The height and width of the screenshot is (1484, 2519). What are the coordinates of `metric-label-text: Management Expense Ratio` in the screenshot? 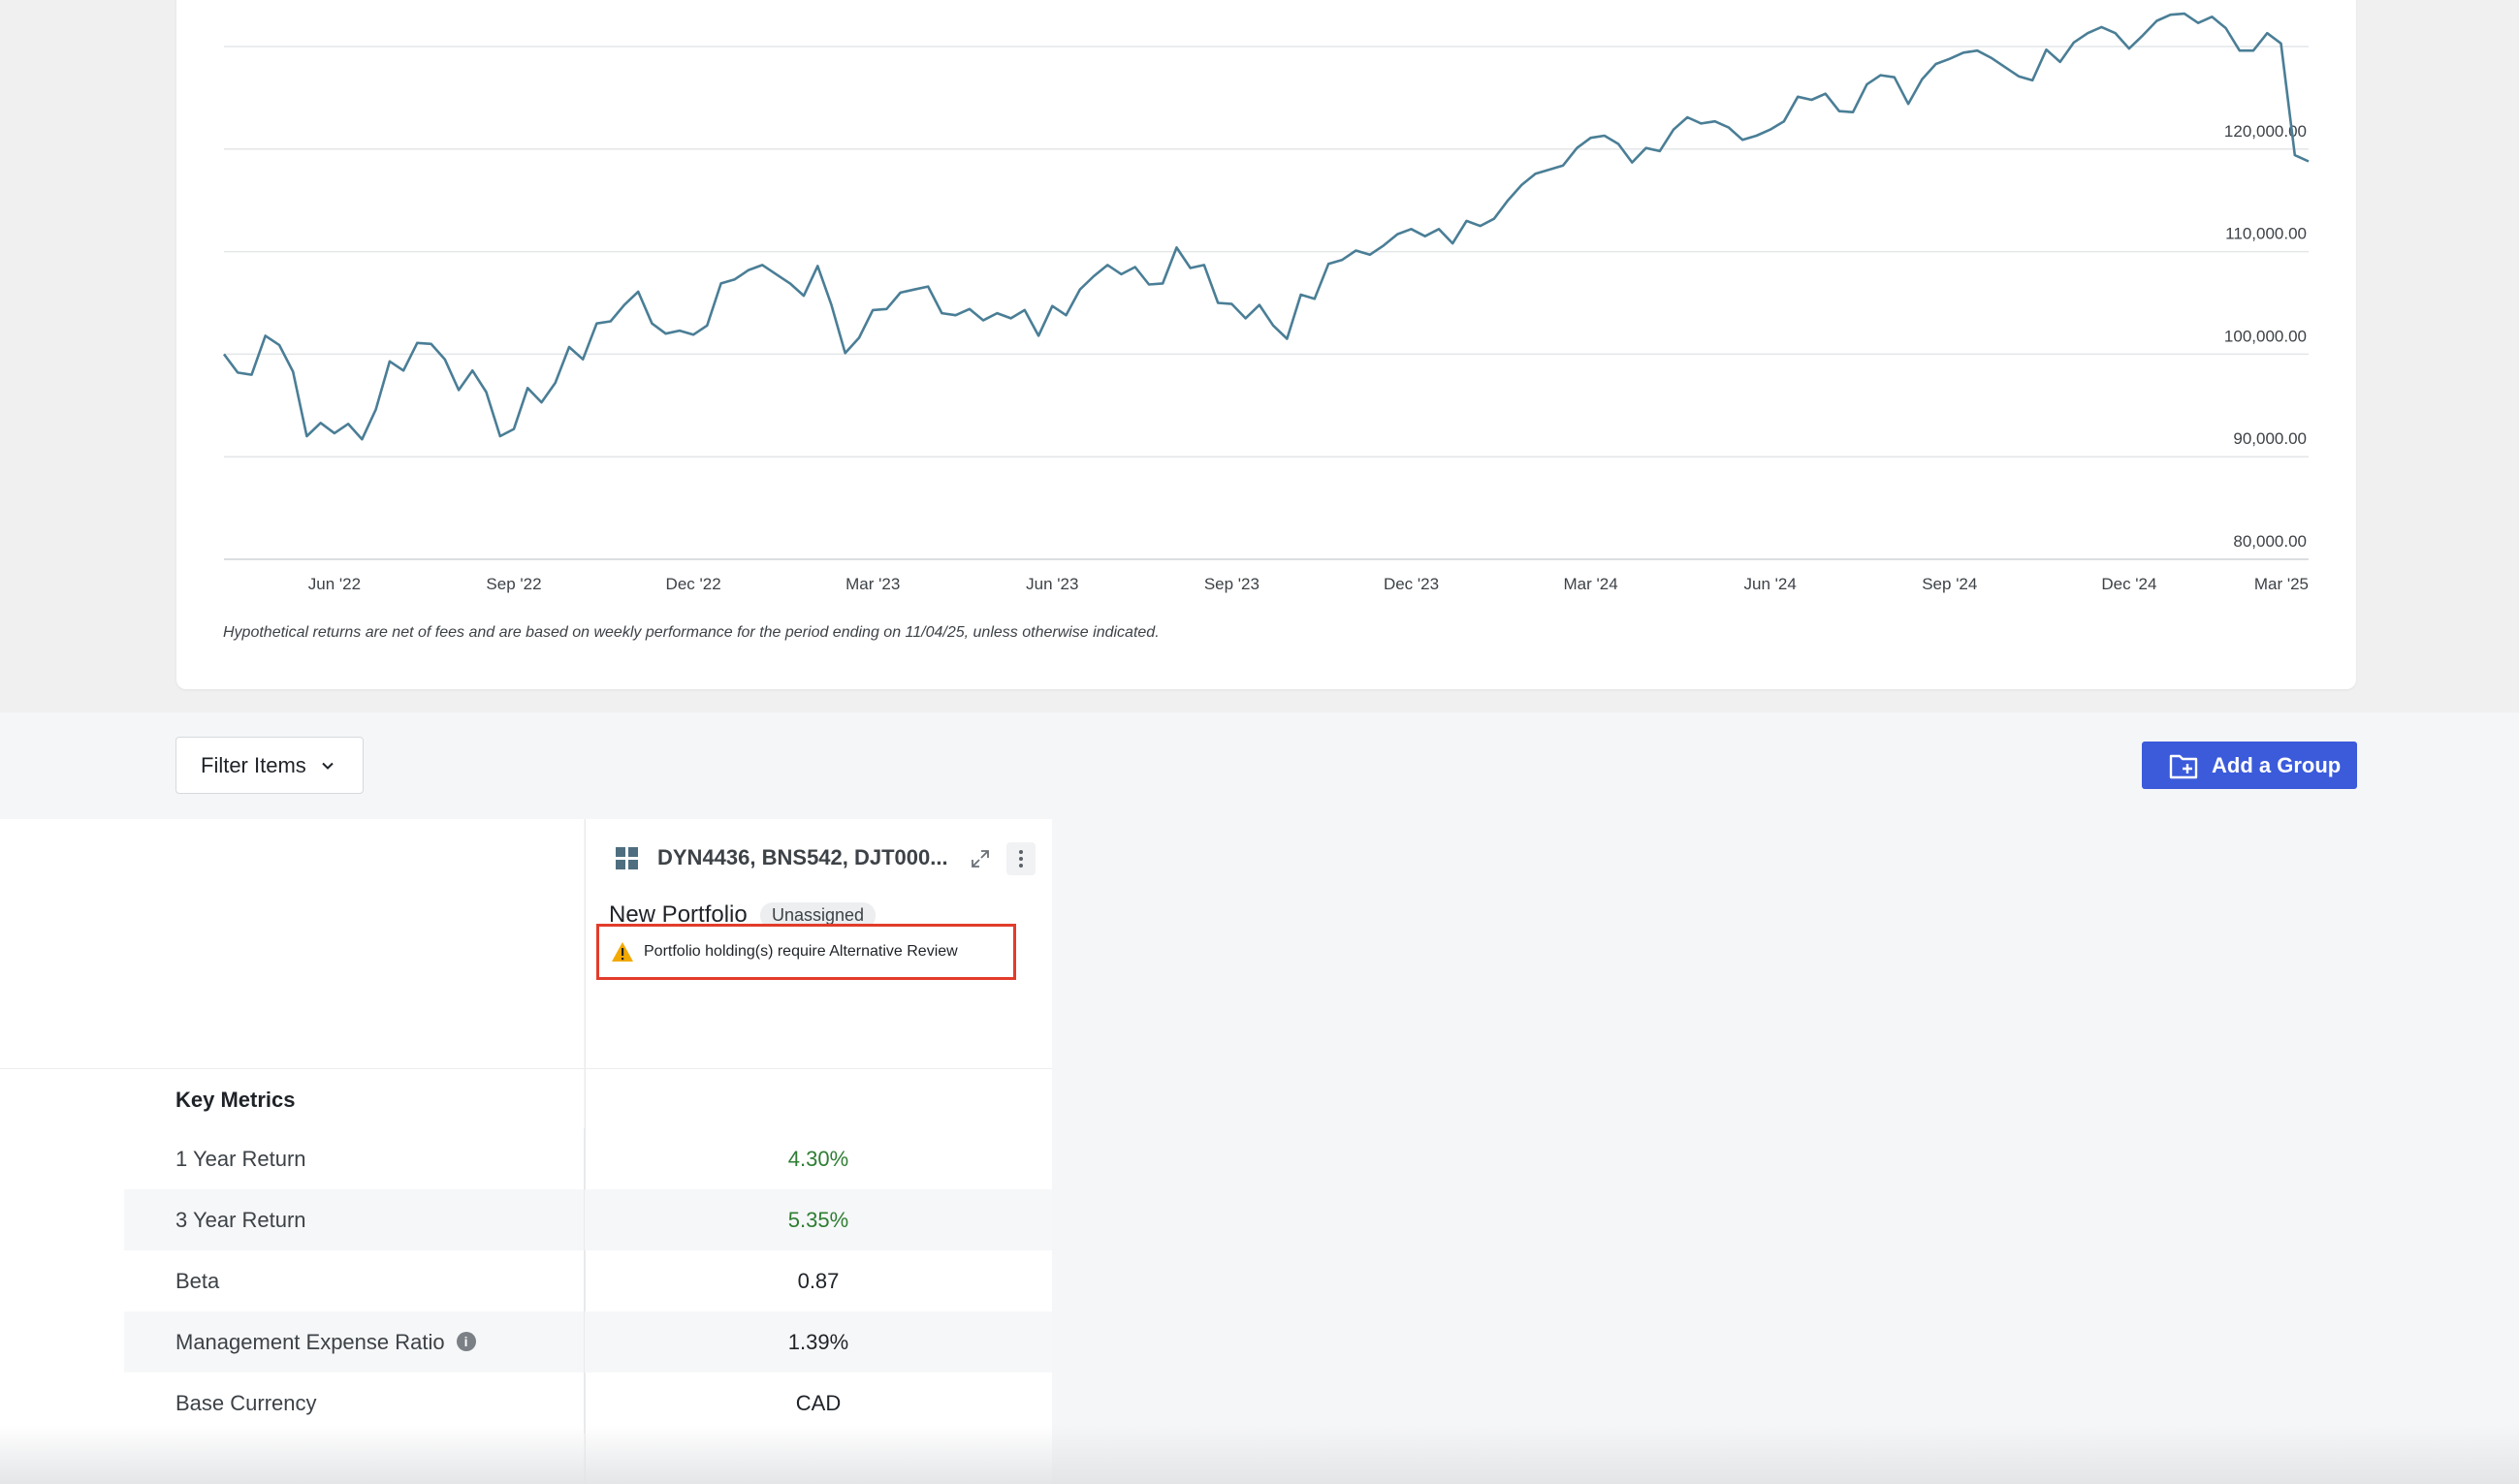 It's located at (310, 1342).